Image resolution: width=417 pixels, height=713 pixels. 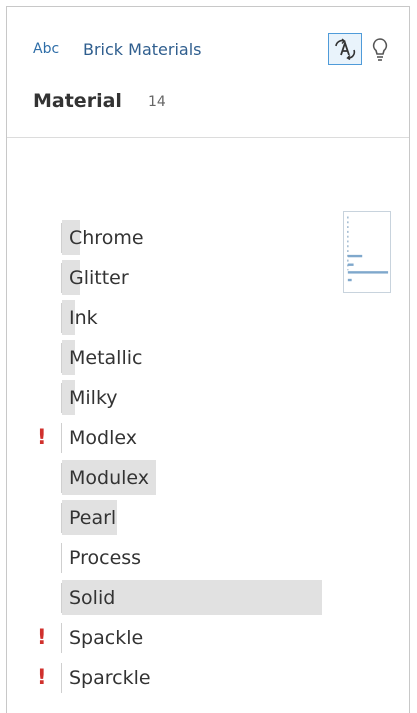 I want to click on value-row-glitter: Glitter, so click(x=208, y=279).